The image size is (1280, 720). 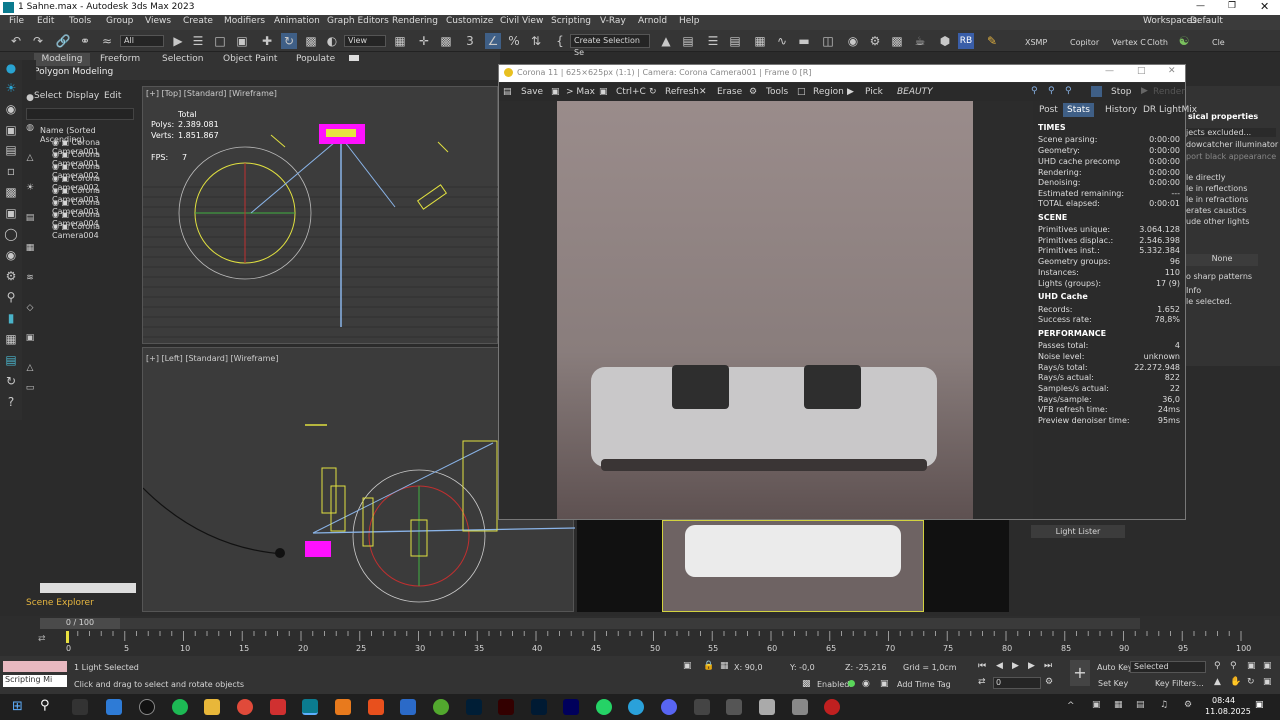 I want to click on app-icon-gray2, so click(x=734, y=707).